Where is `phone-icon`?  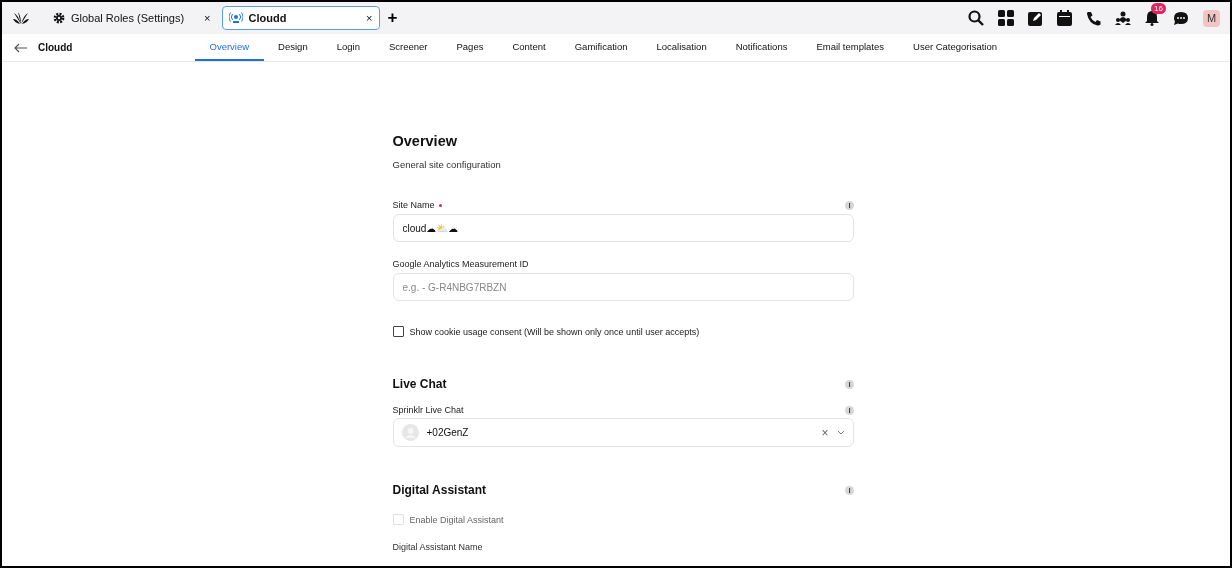 phone-icon is located at coordinates (1093, 18).